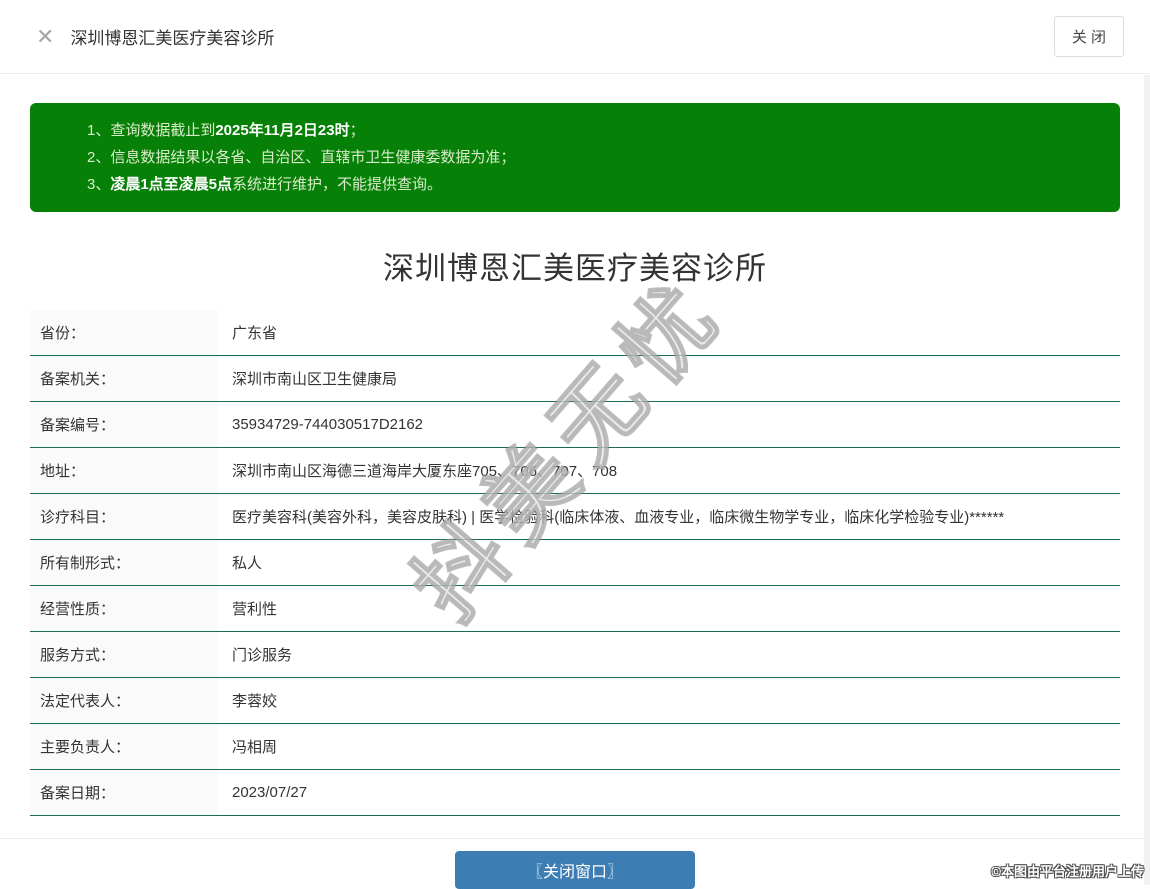  What do you see at coordinates (124, 470) in the screenshot?
I see `row-label: 地址：` at bounding box center [124, 470].